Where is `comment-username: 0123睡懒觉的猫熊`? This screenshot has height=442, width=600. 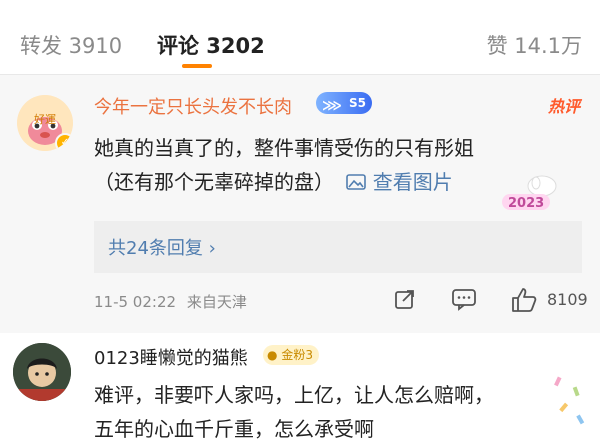
comment-username: 0123睡懒觉的猫熊 is located at coordinates (171, 357).